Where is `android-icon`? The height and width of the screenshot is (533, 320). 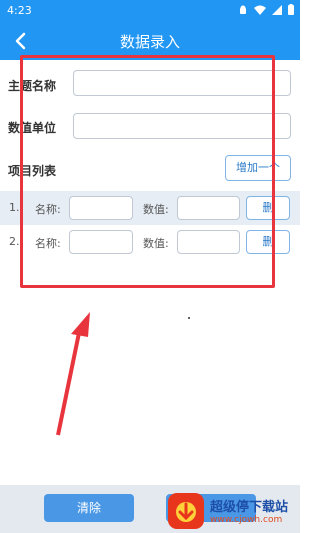
android-icon is located at coordinates (243, 9).